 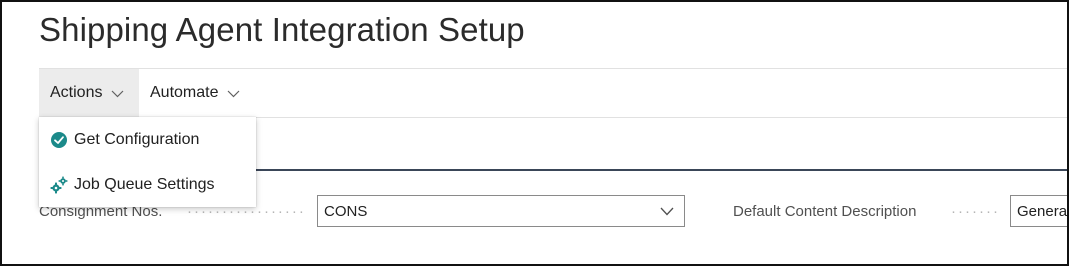 I want to click on menu-item-get-configuration: Get Configuration, so click(x=147, y=139).